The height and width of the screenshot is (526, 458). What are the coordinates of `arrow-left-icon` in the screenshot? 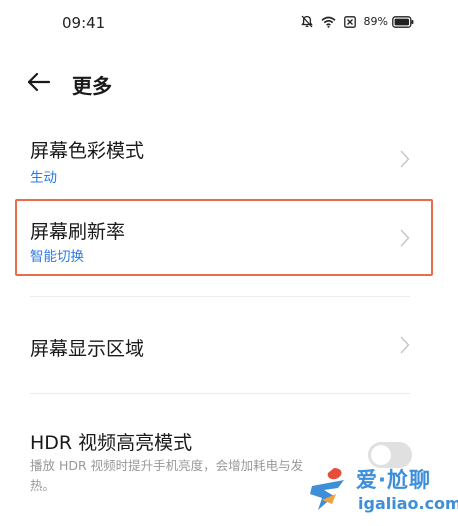 It's located at (39, 85).